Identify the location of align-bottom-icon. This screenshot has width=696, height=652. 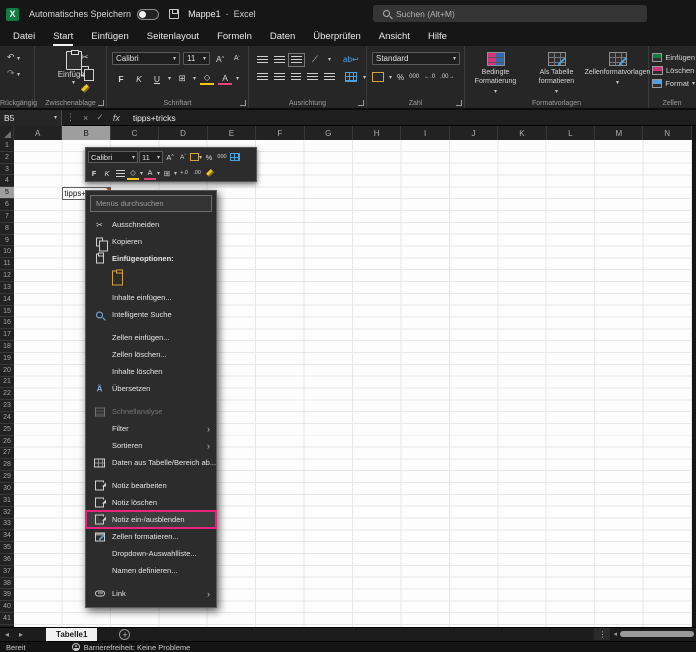
(296, 59).